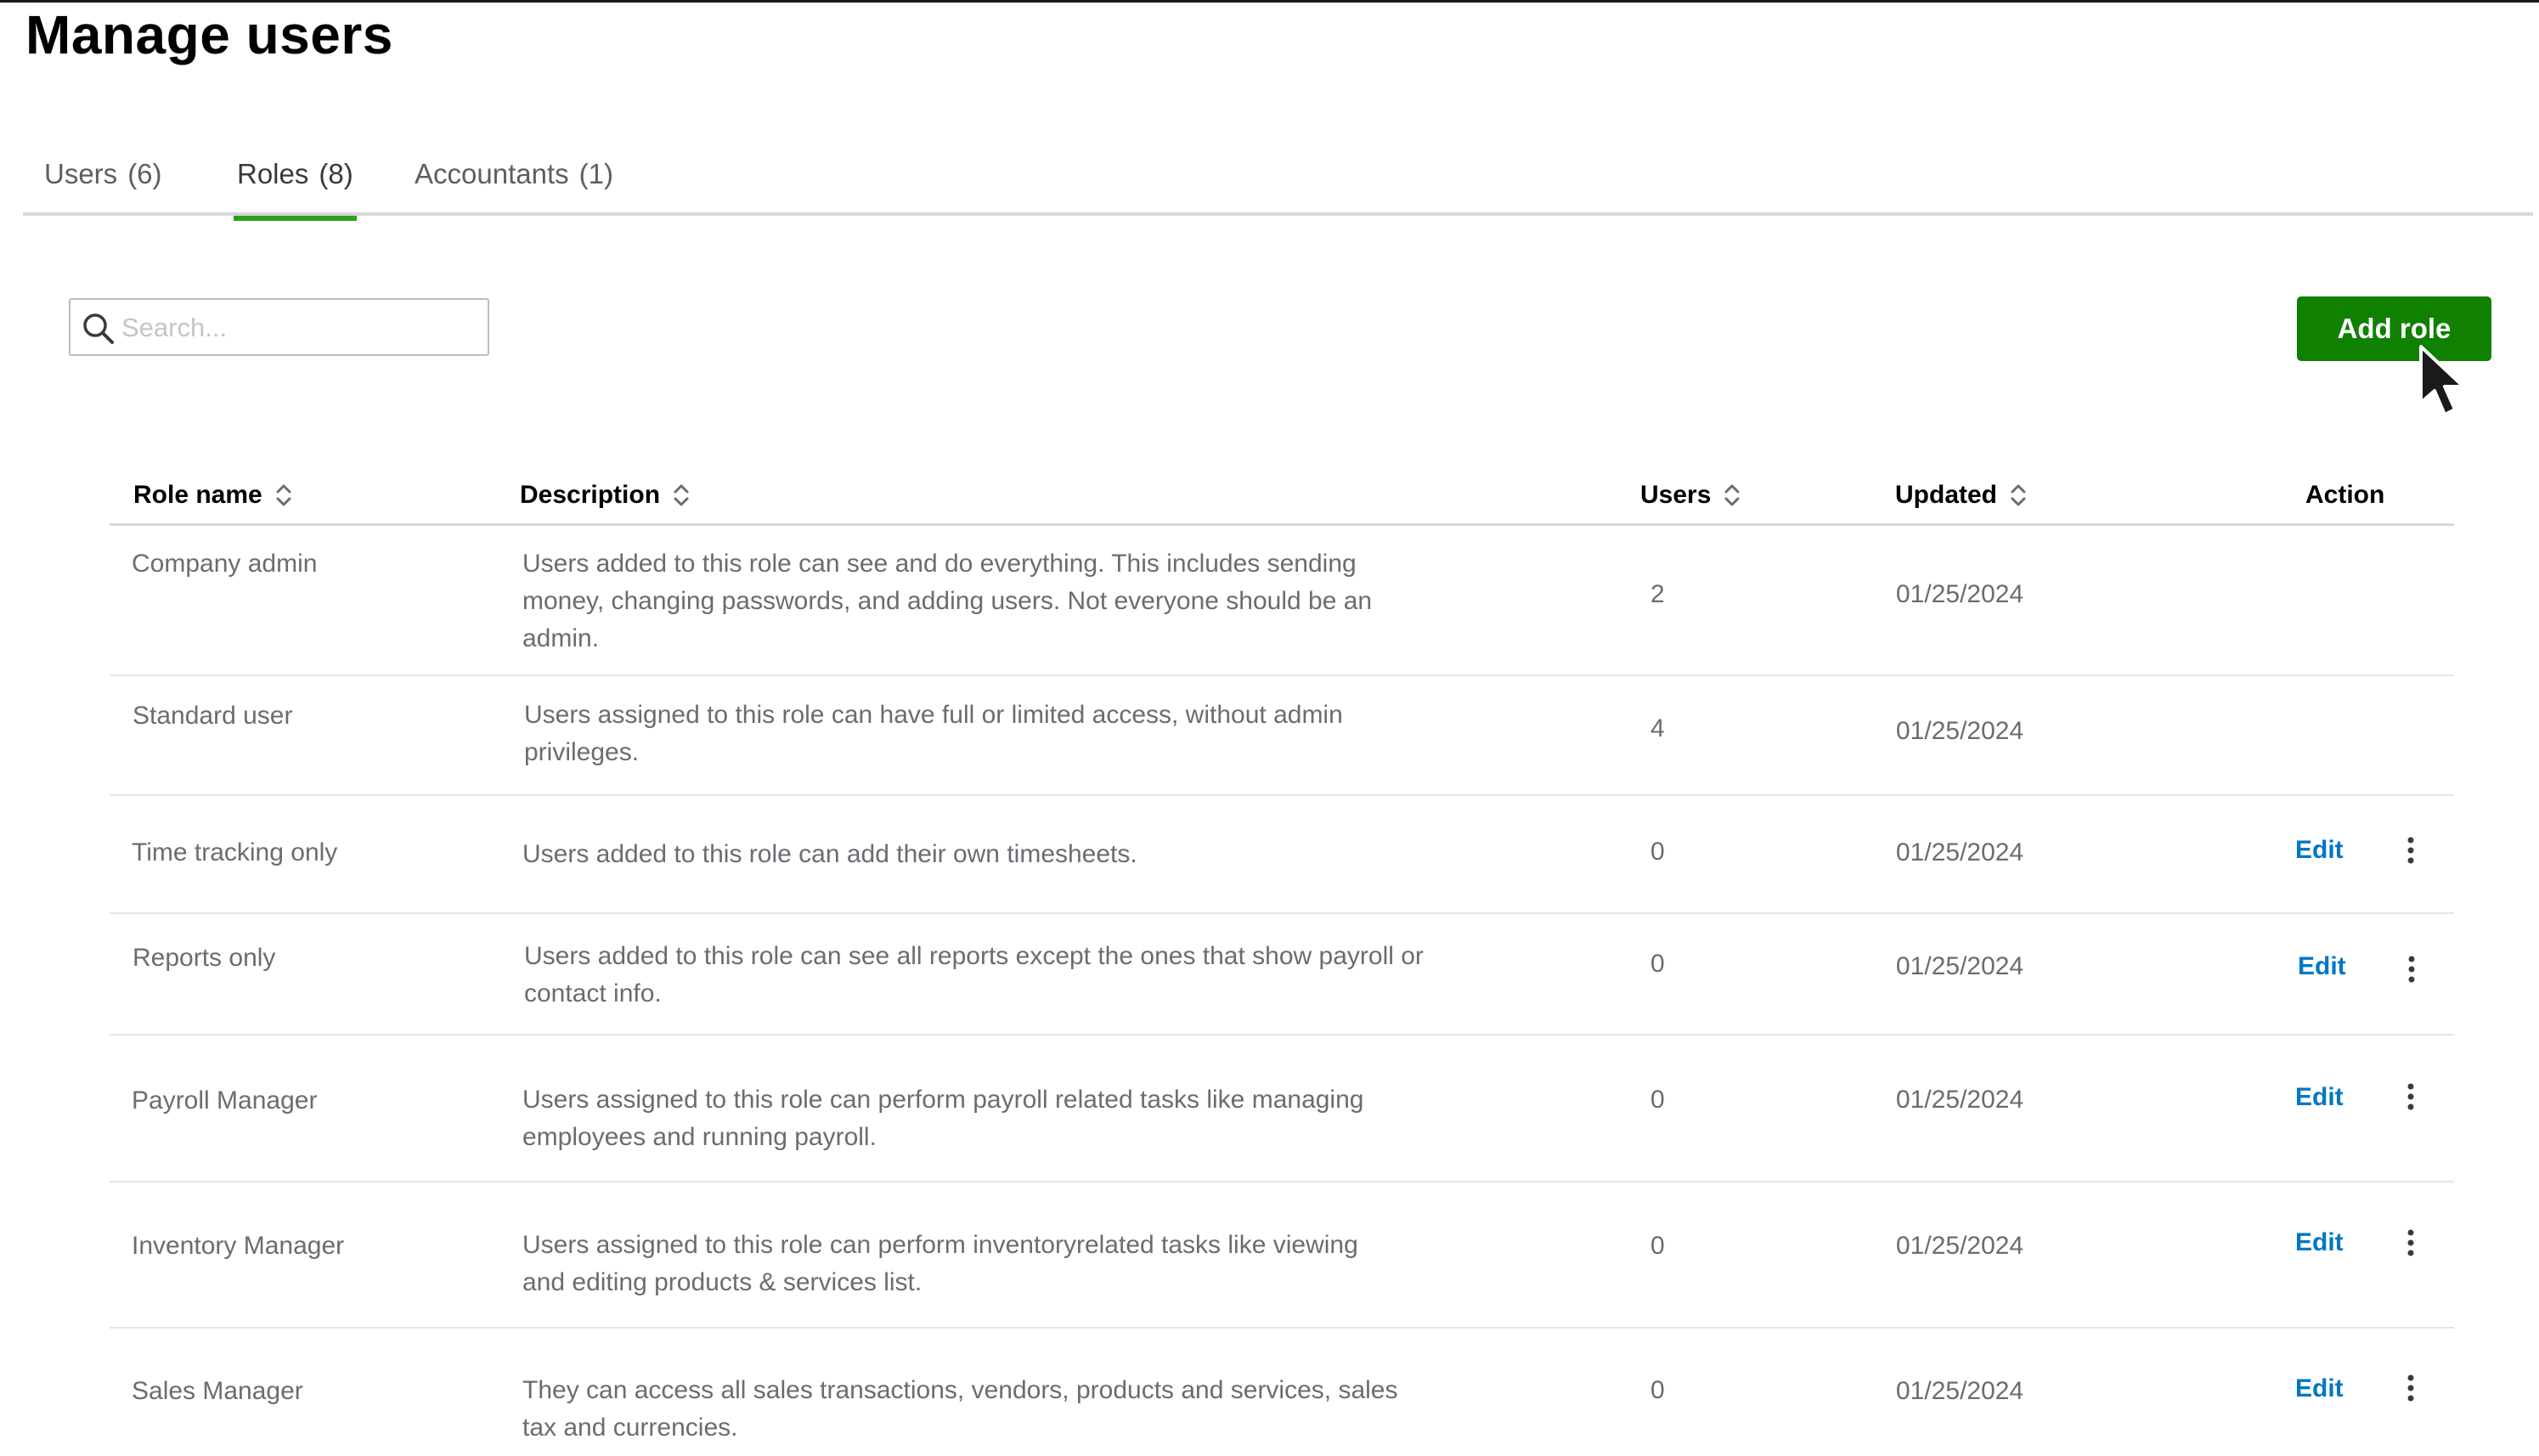 This screenshot has width=2539, height=1456. I want to click on column-header-users-label: Users, so click(1676, 495).